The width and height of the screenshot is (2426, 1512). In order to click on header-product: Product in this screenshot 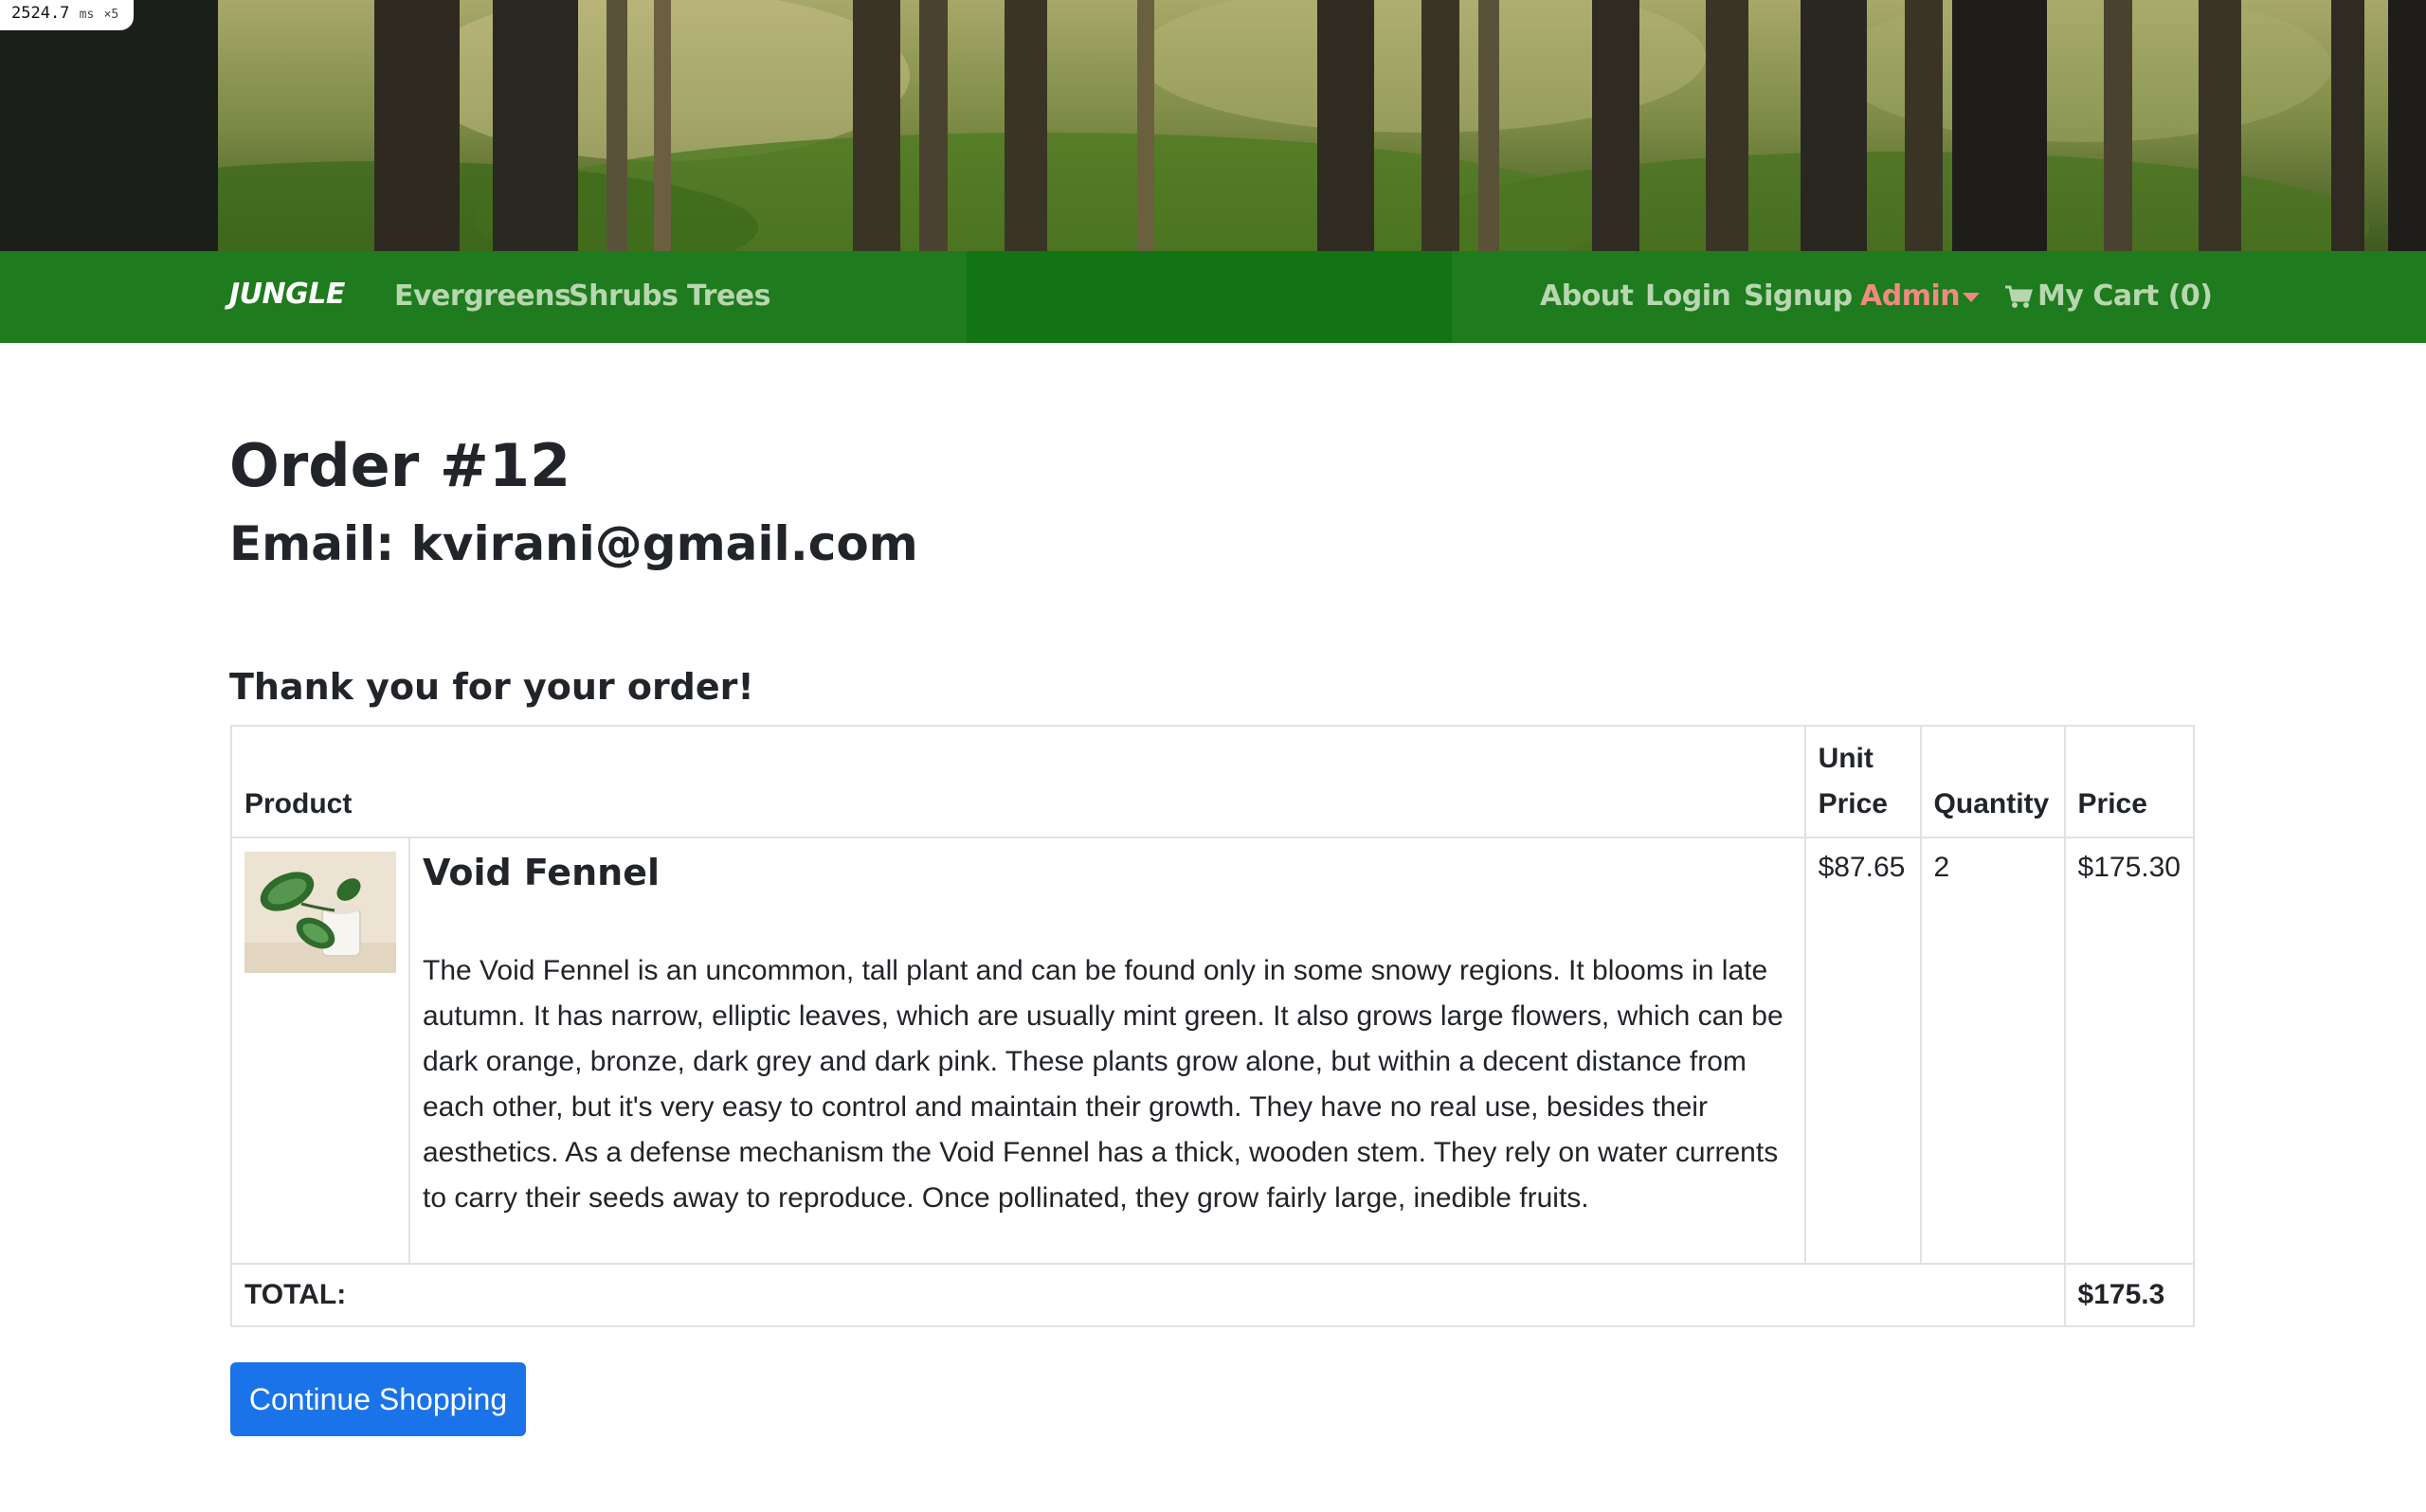, I will do `click(1018, 781)`.